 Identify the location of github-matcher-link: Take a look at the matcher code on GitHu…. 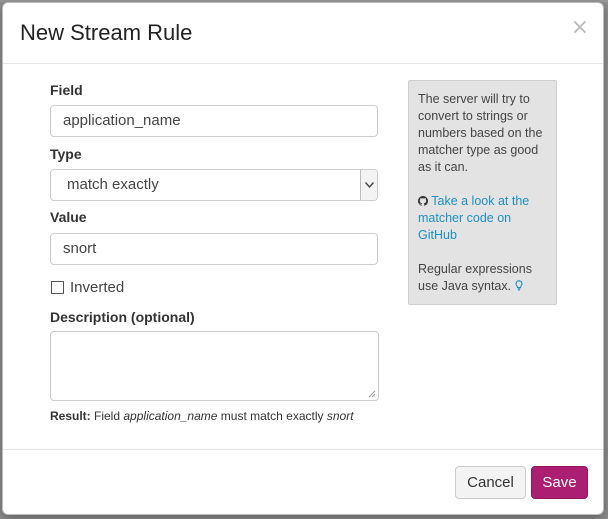
(473, 218).